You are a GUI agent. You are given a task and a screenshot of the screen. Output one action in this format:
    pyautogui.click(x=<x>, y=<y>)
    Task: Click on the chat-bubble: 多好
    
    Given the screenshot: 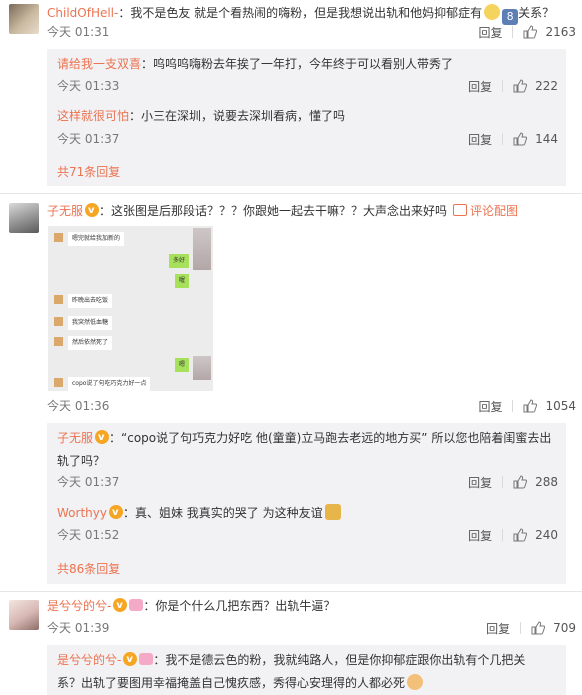 What is the action you would take?
    pyautogui.click(x=178, y=261)
    